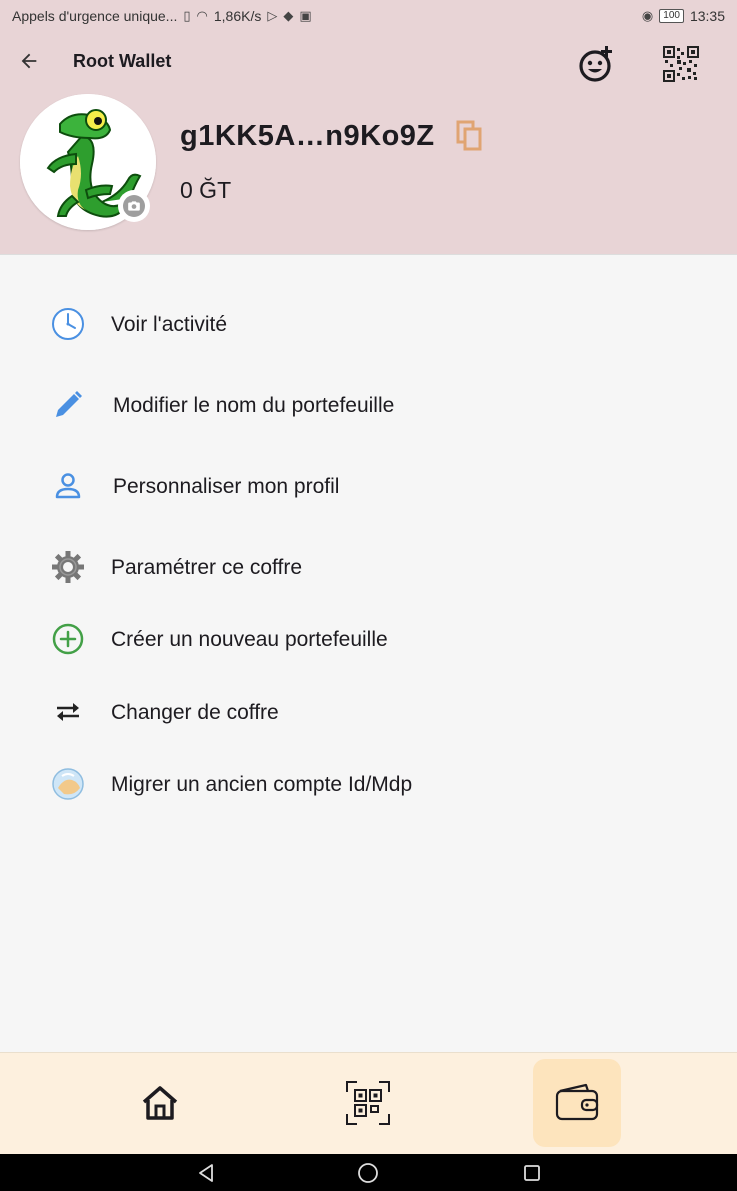 This screenshot has width=737, height=1191. Describe the element at coordinates (237, 16) in the screenshot. I see `network-speed: 1,86K/s` at that location.